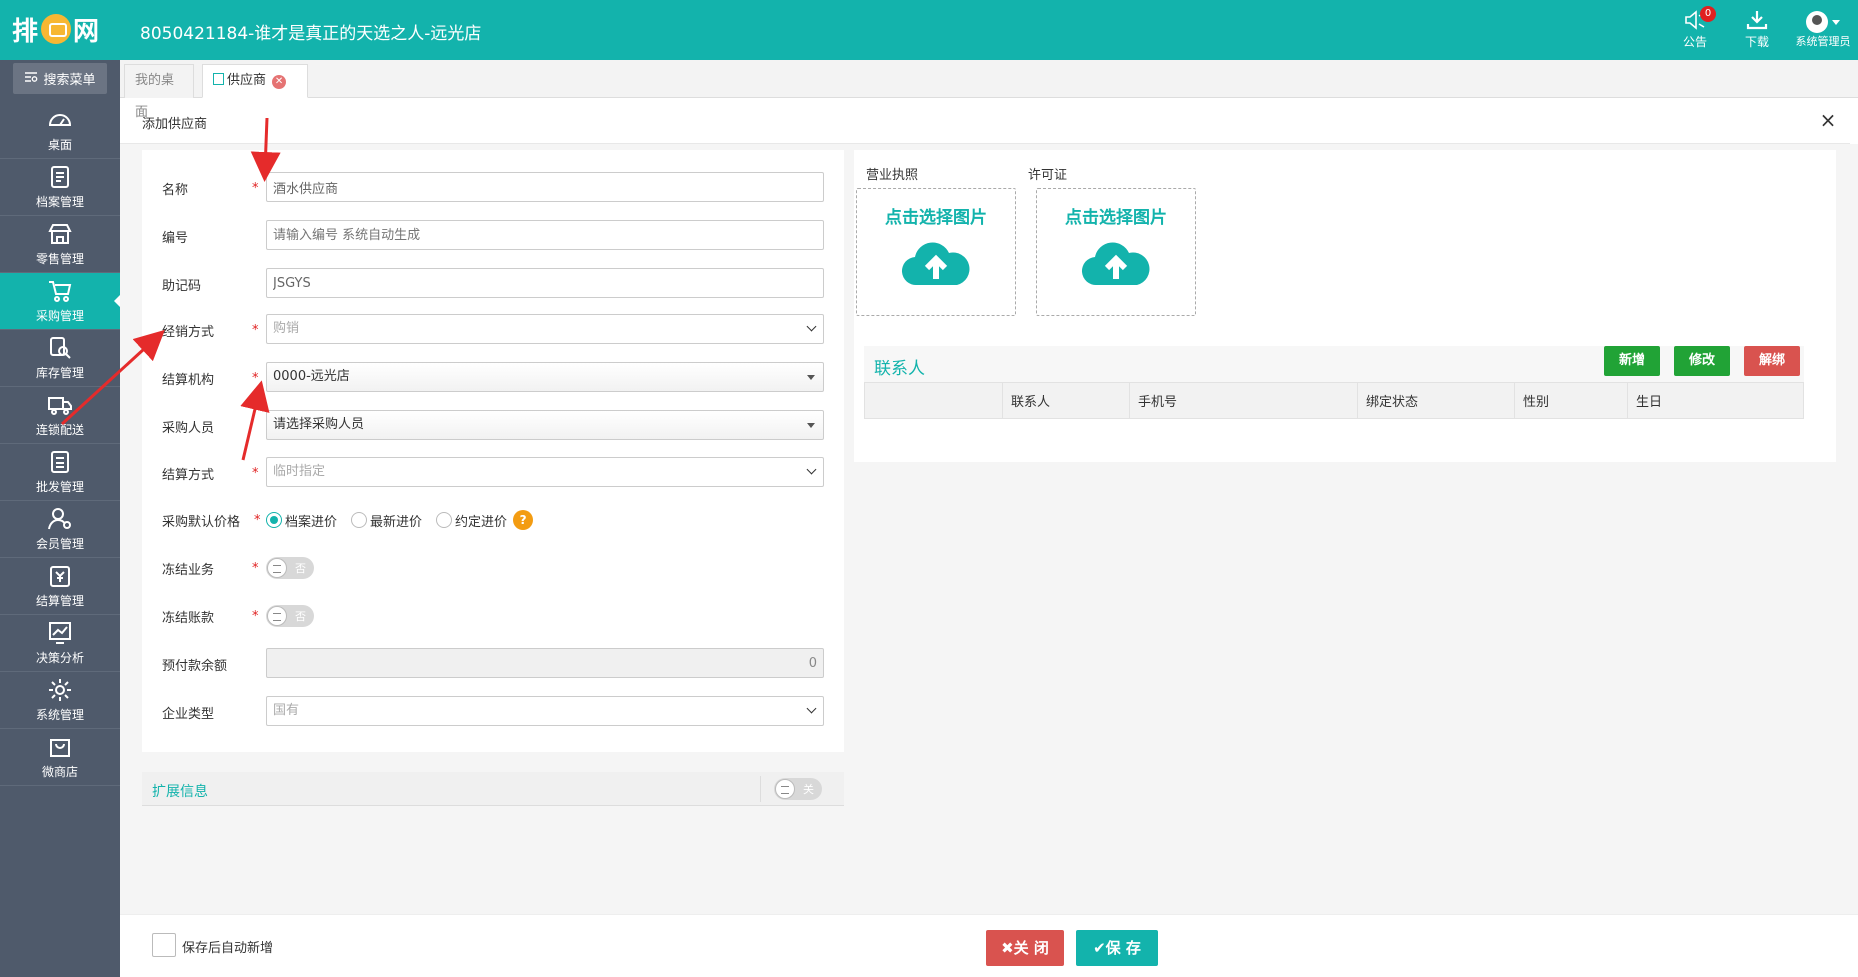 The width and height of the screenshot is (1858, 977). Describe the element at coordinates (188, 380) in the screenshot. I see `settle-org-label: 结算机构` at that location.